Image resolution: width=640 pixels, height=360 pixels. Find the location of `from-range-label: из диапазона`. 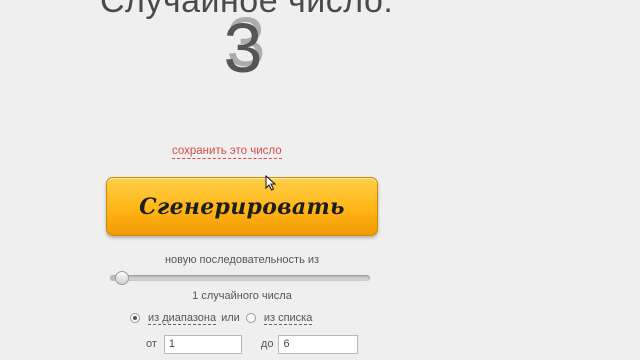

from-range-label: из диапазона is located at coordinates (182, 318).